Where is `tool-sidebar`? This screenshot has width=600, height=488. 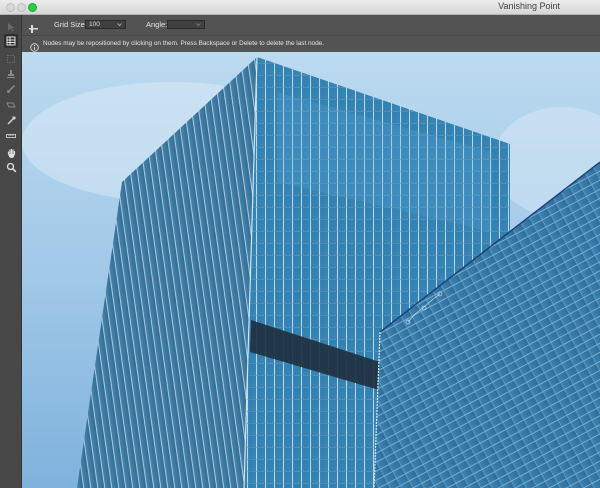
tool-sidebar is located at coordinates (11, 251).